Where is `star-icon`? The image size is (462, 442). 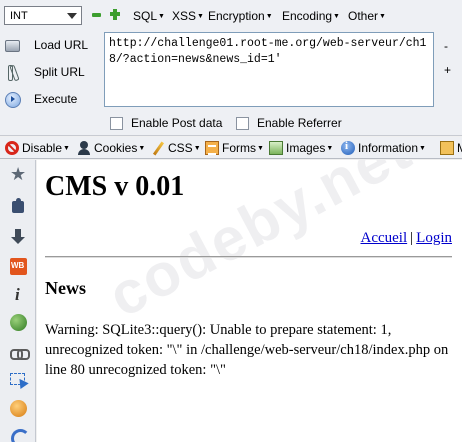 star-icon is located at coordinates (18, 174).